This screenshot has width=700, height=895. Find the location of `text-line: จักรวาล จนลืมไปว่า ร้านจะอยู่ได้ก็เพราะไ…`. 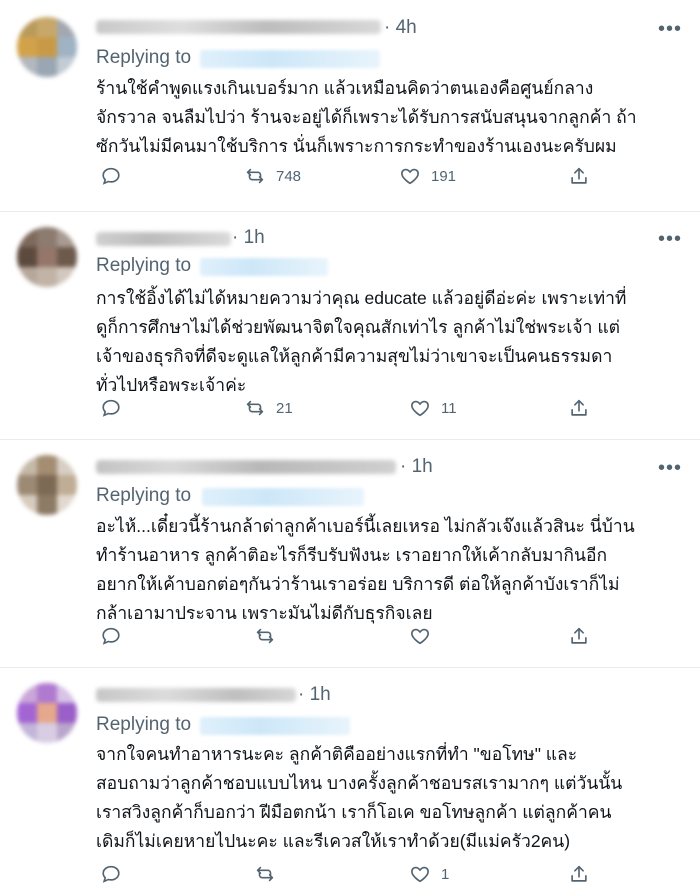

text-line: จักรวาล จนลืมไปว่า ร้านจะอยู่ได้ก็เพราะไ… is located at coordinates (366, 117).